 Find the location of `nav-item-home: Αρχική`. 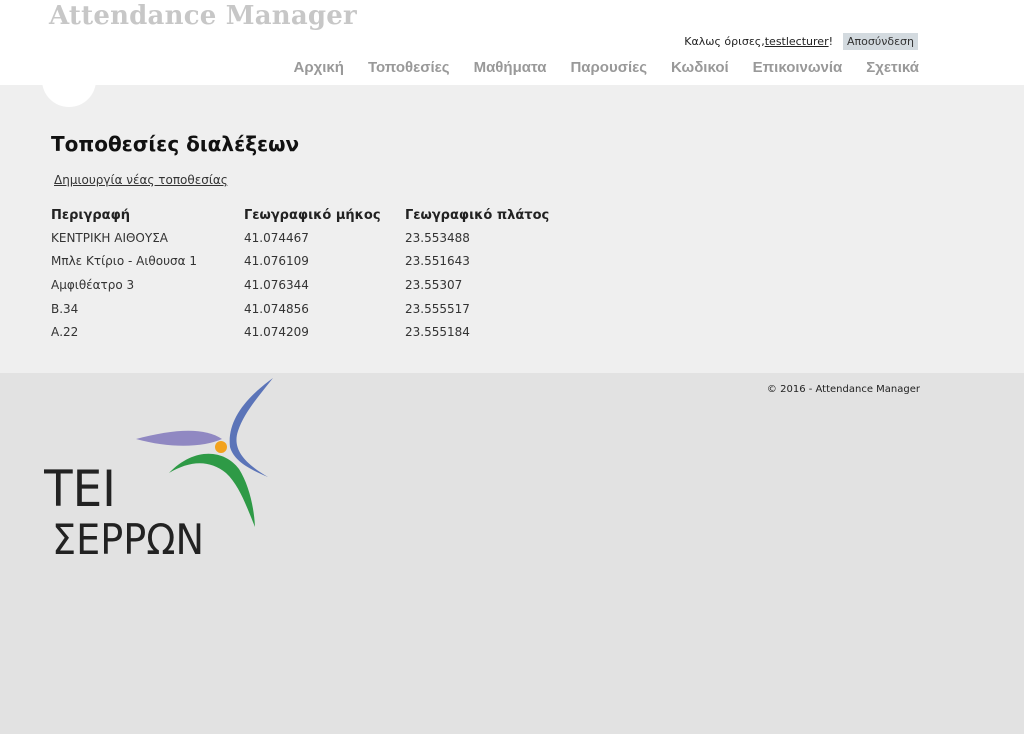

nav-item-home: Αρχική is located at coordinates (319, 67).